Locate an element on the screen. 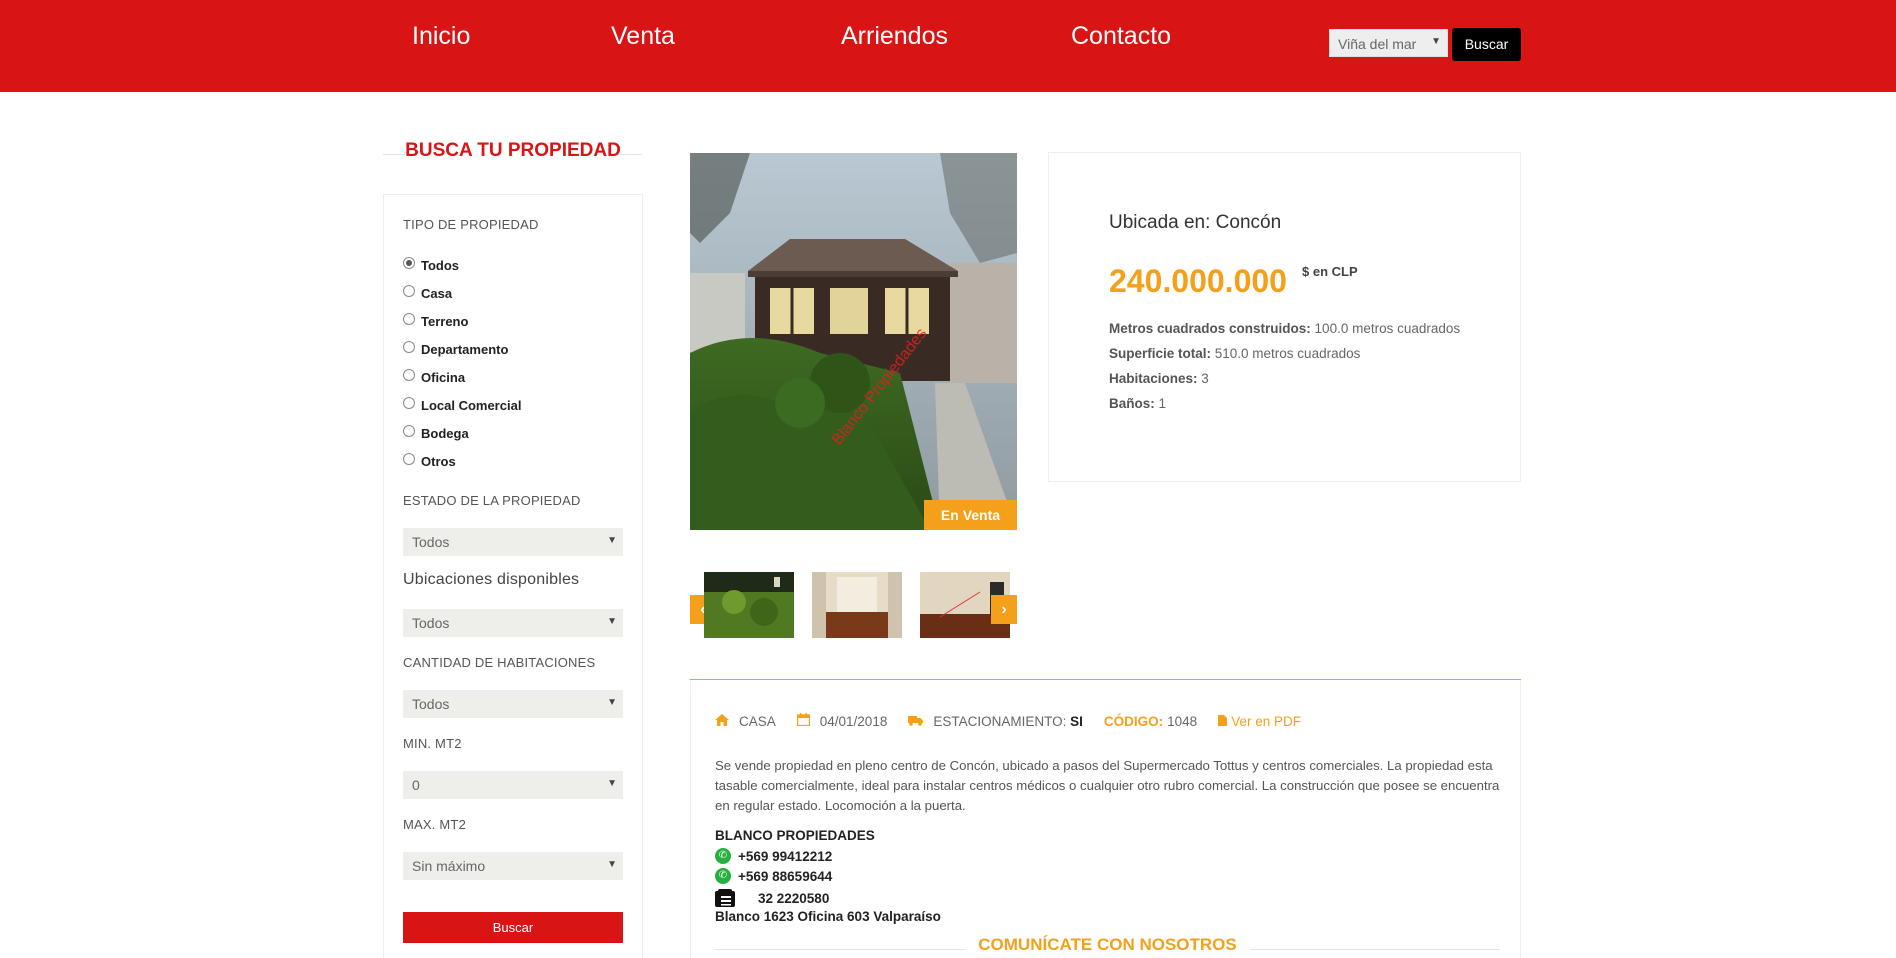  contact-heading: COMUNÍCATE CON NOSOTROS is located at coordinates (1107, 944).